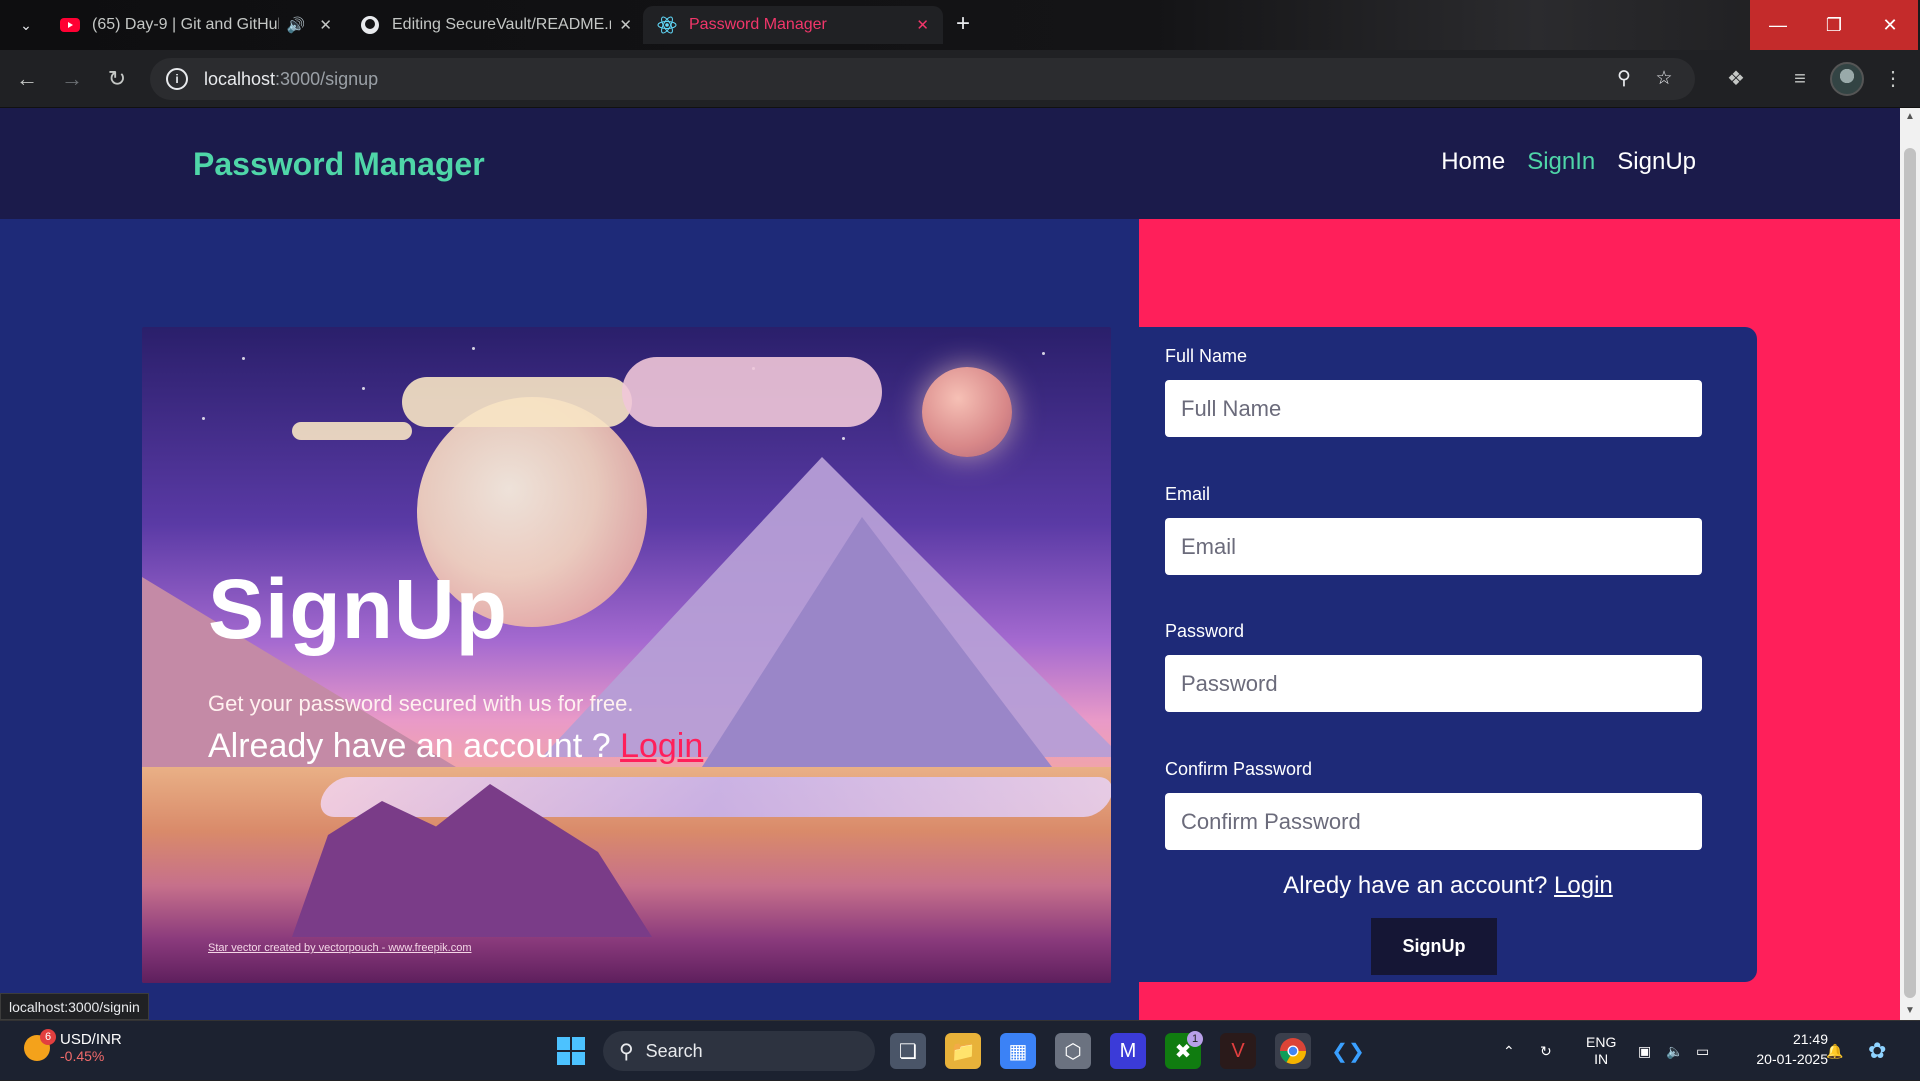  Describe the element at coordinates (793, 25) in the screenshot. I see `tab-password-manager: Password Manager ✕` at that location.